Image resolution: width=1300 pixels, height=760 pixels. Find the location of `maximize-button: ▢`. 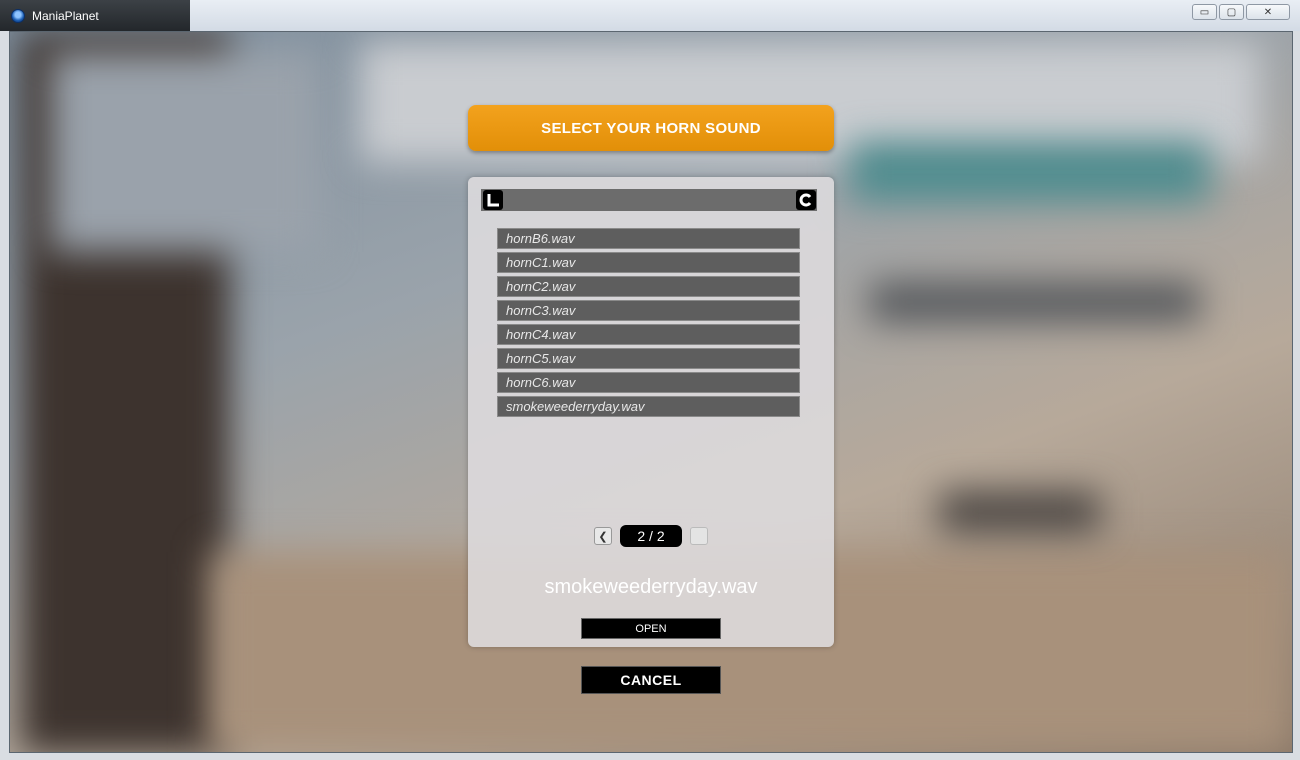

maximize-button: ▢ is located at coordinates (1231, 12).